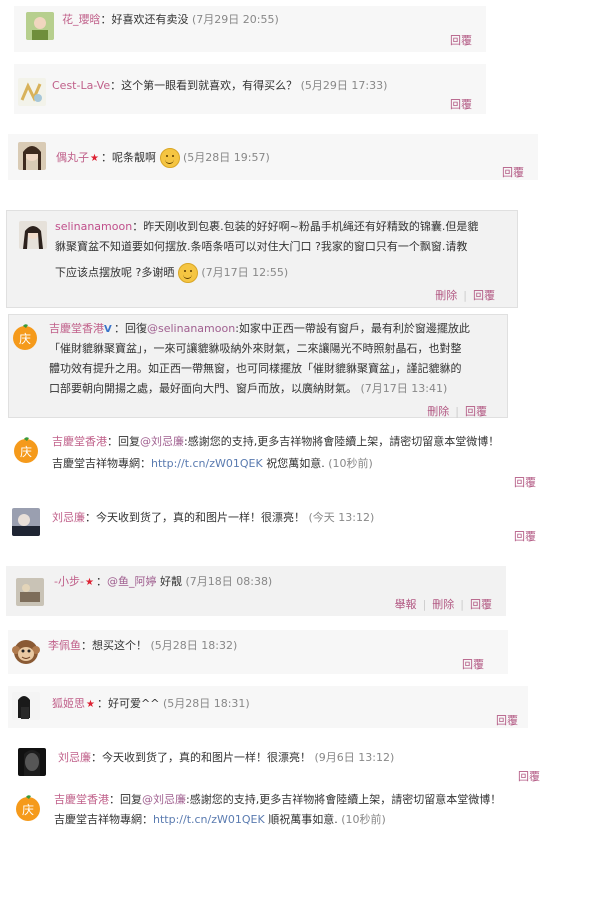  I want to click on comment-text-line3: 下应该点摆放呢 ?多谢晒 (7月17日 12:55), so click(171, 273).